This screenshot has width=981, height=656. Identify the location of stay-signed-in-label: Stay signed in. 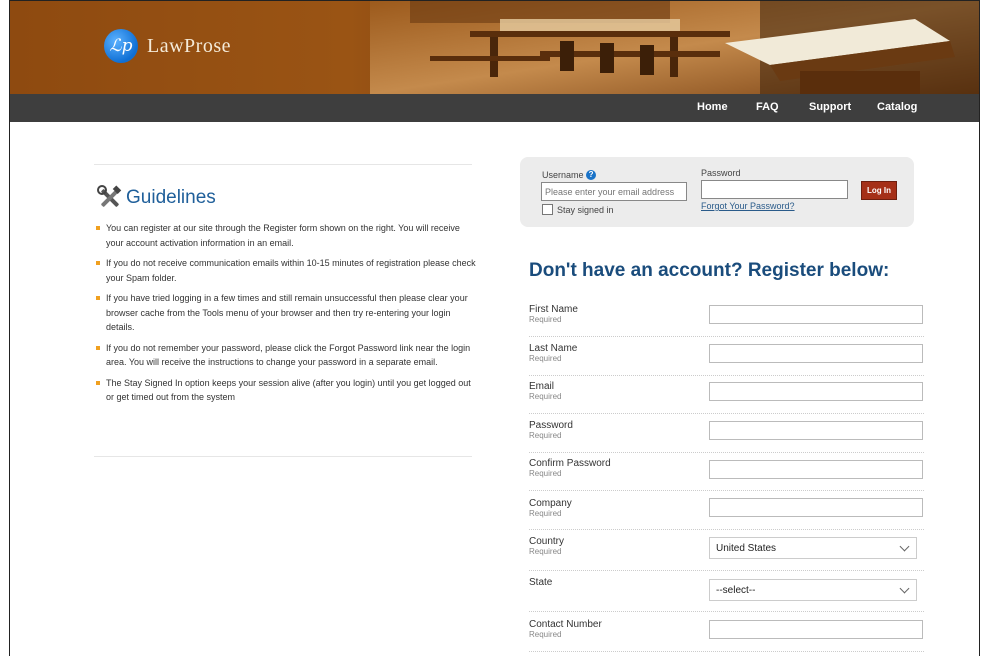
(585, 209).